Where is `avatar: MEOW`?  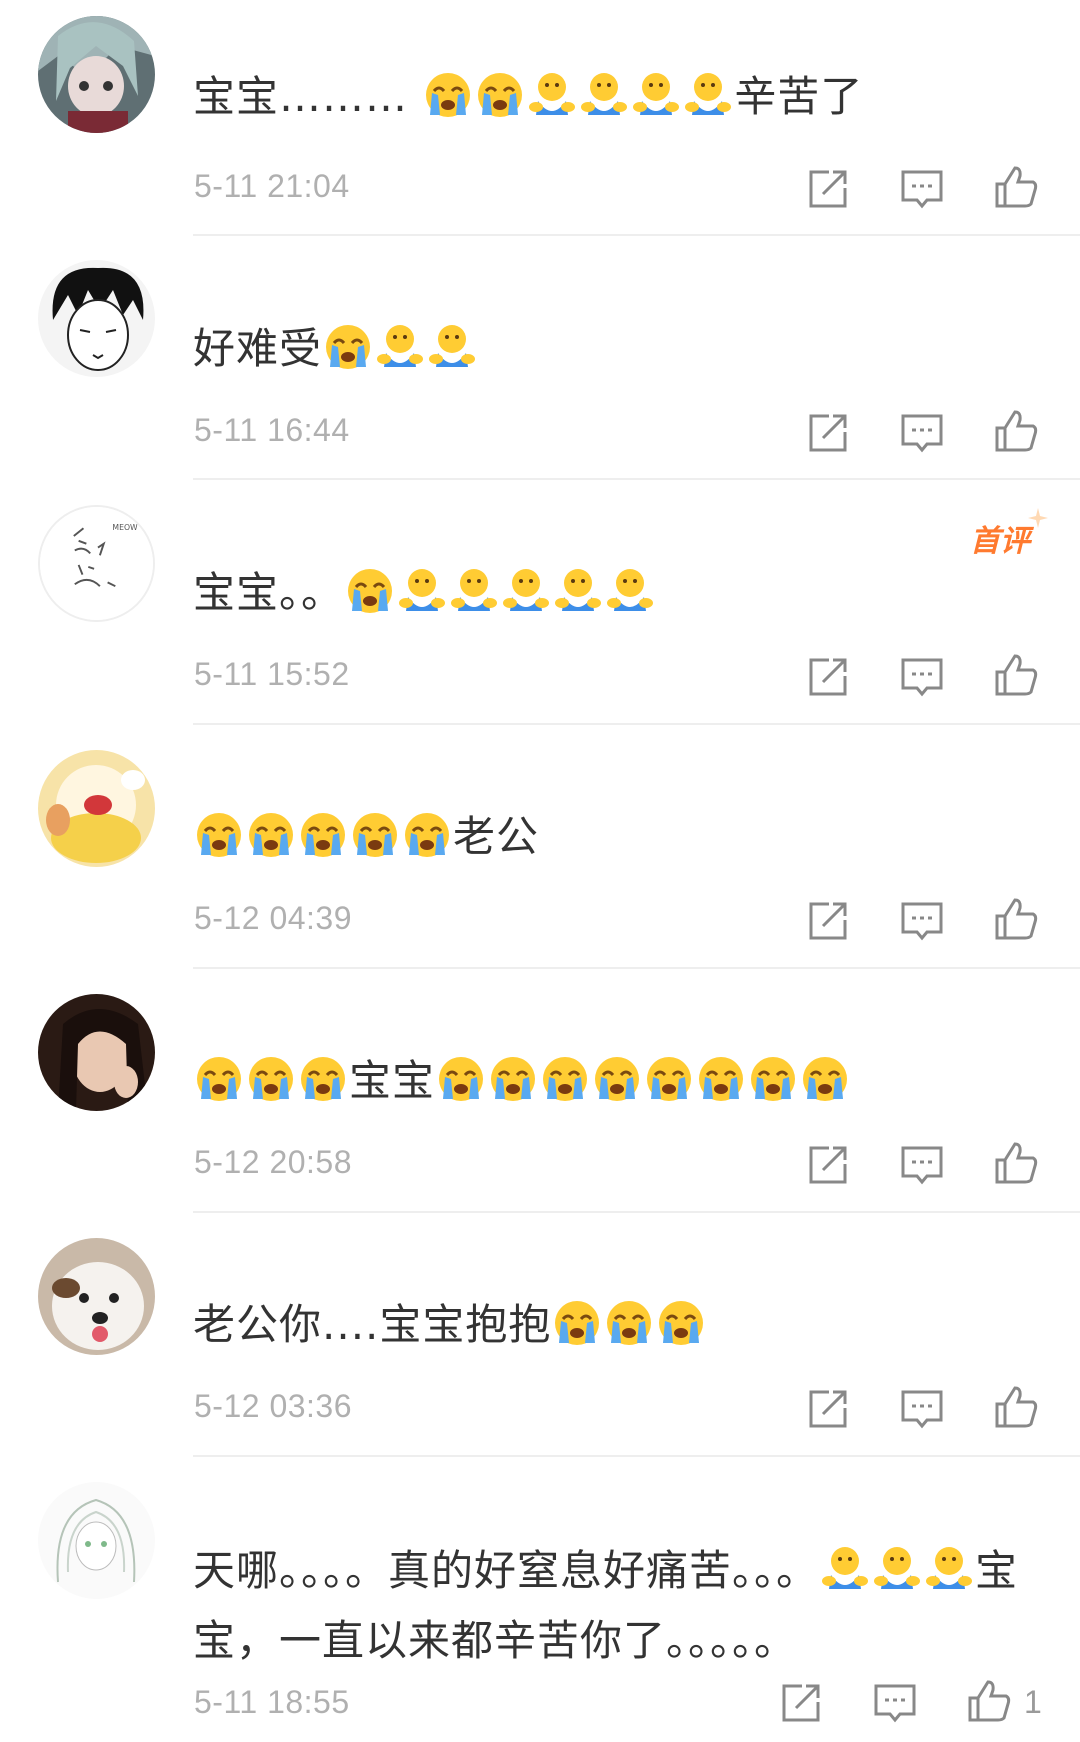
avatar: MEOW is located at coordinates (96, 563).